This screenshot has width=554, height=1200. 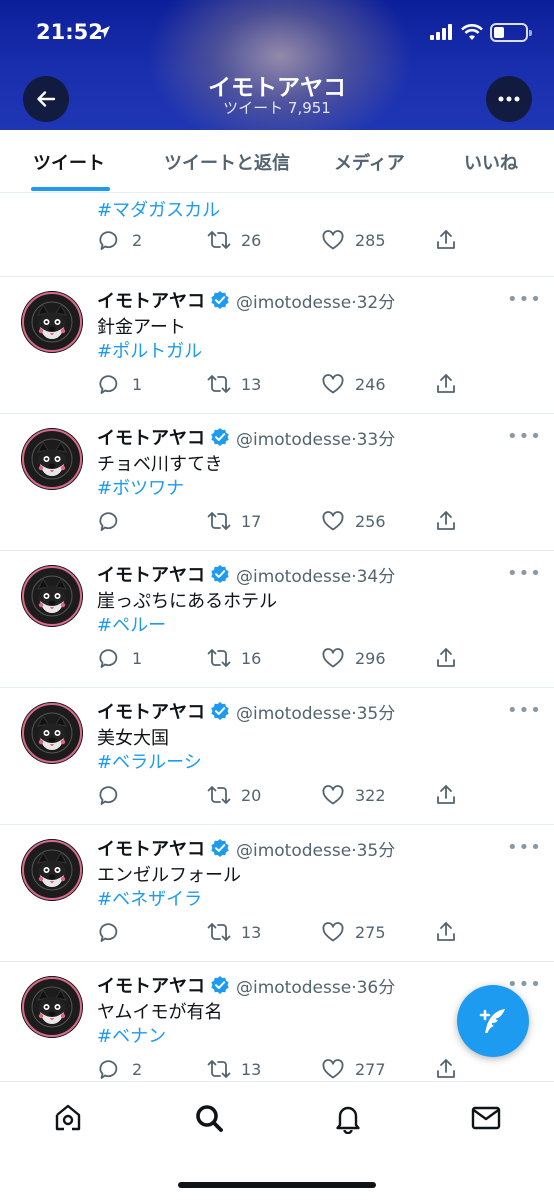 What do you see at coordinates (486, 1118) in the screenshot?
I see `messages-envelope-icon` at bounding box center [486, 1118].